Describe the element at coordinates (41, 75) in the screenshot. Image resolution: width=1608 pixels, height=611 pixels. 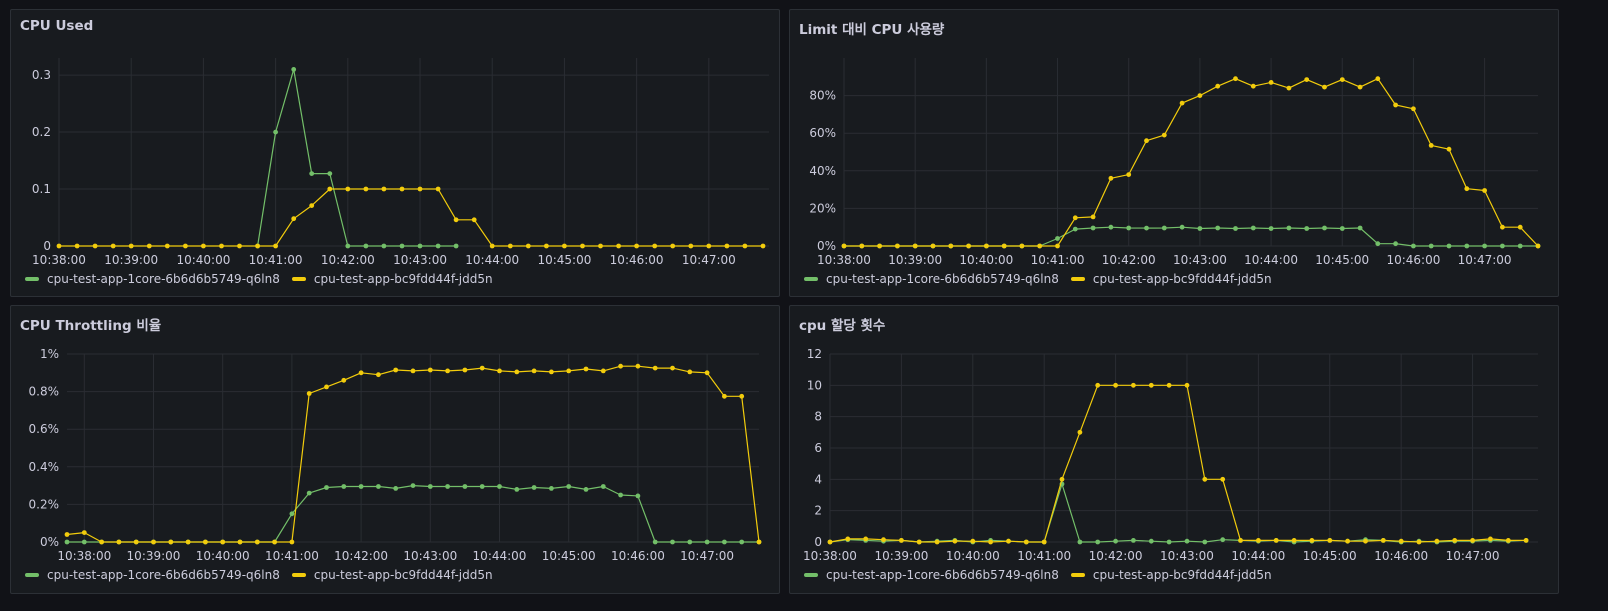
I see `y-tick-label: 0.3` at that location.